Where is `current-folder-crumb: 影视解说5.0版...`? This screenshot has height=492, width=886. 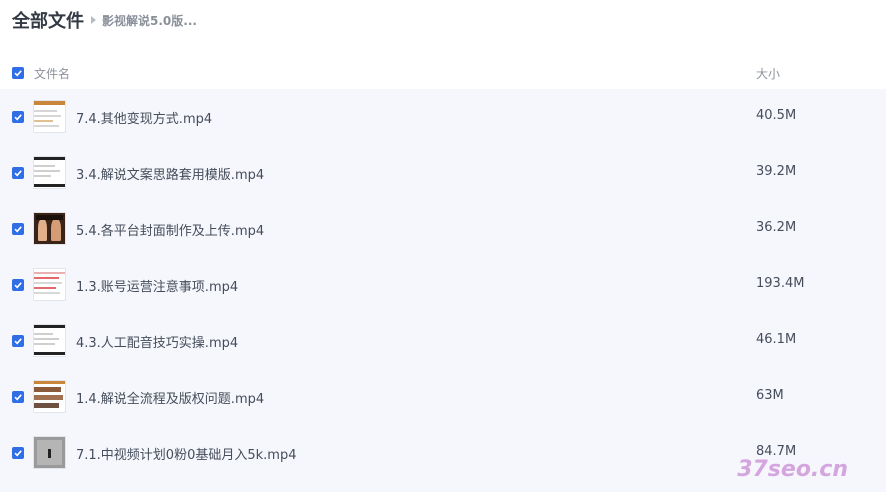 current-folder-crumb: 影视解说5.0版... is located at coordinates (149, 20).